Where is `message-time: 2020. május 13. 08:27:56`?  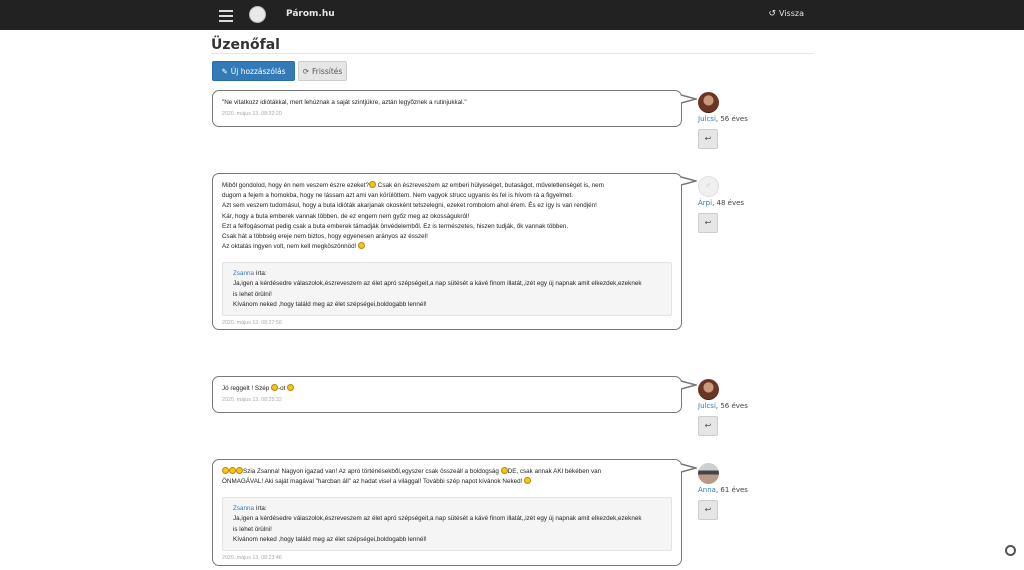 message-time: 2020. május 13. 08:27:56 is located at coordinates (252, 323).